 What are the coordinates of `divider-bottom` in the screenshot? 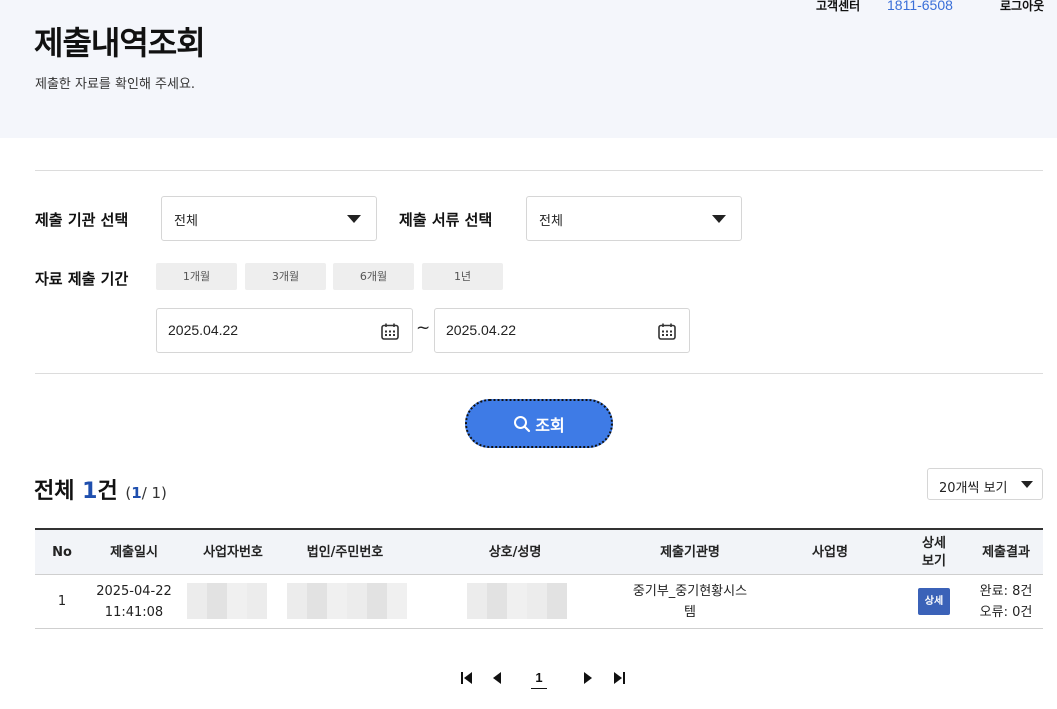 It's located at (539, 373).